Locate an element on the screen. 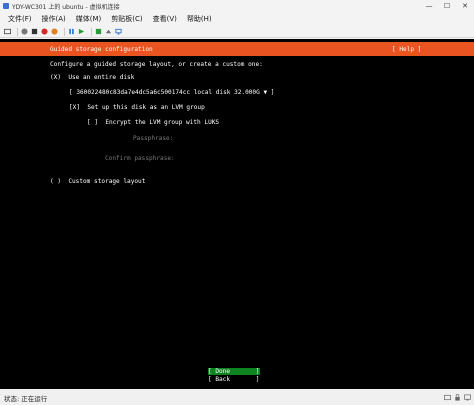 Image resolution: width=474 pixels, height=405 pixels. lvm-checkbox: [X] Set up this disk as an LVM group is located at coordinates (137, 107).